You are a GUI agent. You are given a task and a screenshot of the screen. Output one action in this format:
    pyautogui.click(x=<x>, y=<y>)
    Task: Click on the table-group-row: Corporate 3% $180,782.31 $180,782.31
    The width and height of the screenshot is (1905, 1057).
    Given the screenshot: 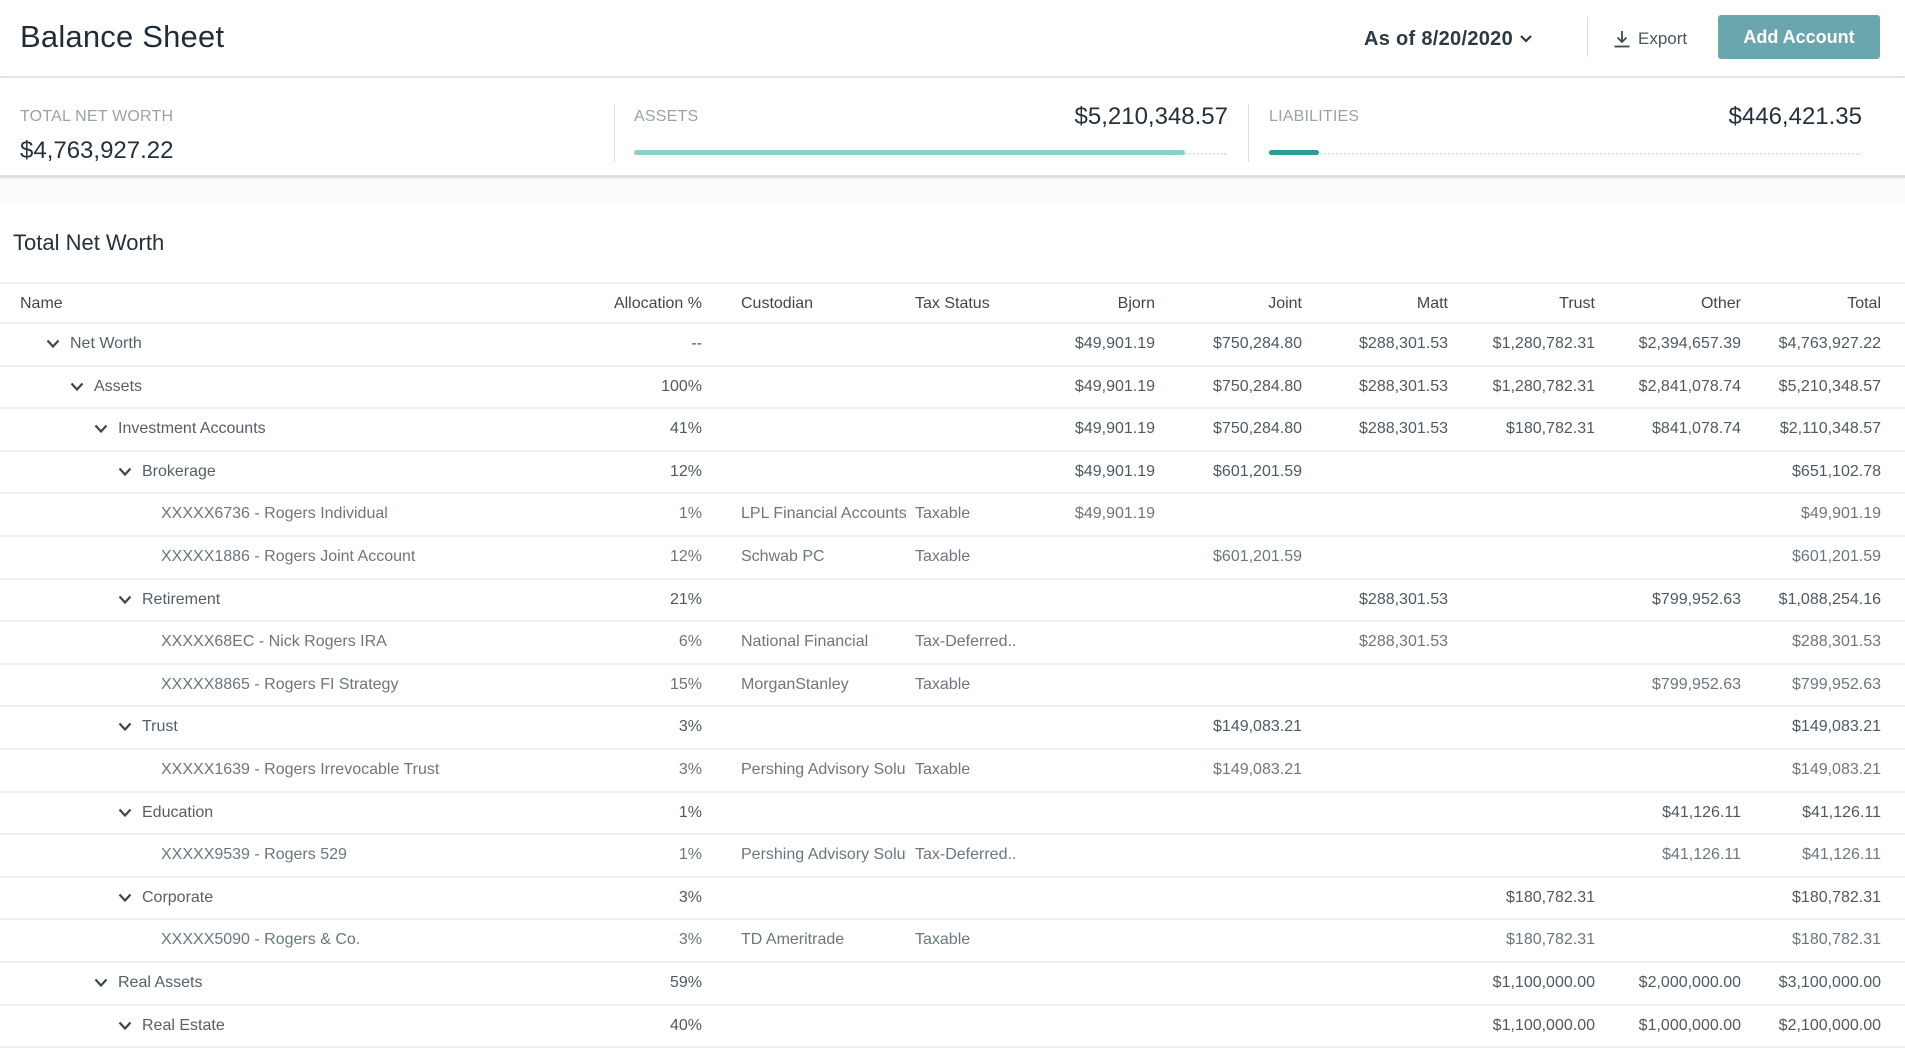 What is the action you would take?
    pyautogui.click(x=952, y=899)
    